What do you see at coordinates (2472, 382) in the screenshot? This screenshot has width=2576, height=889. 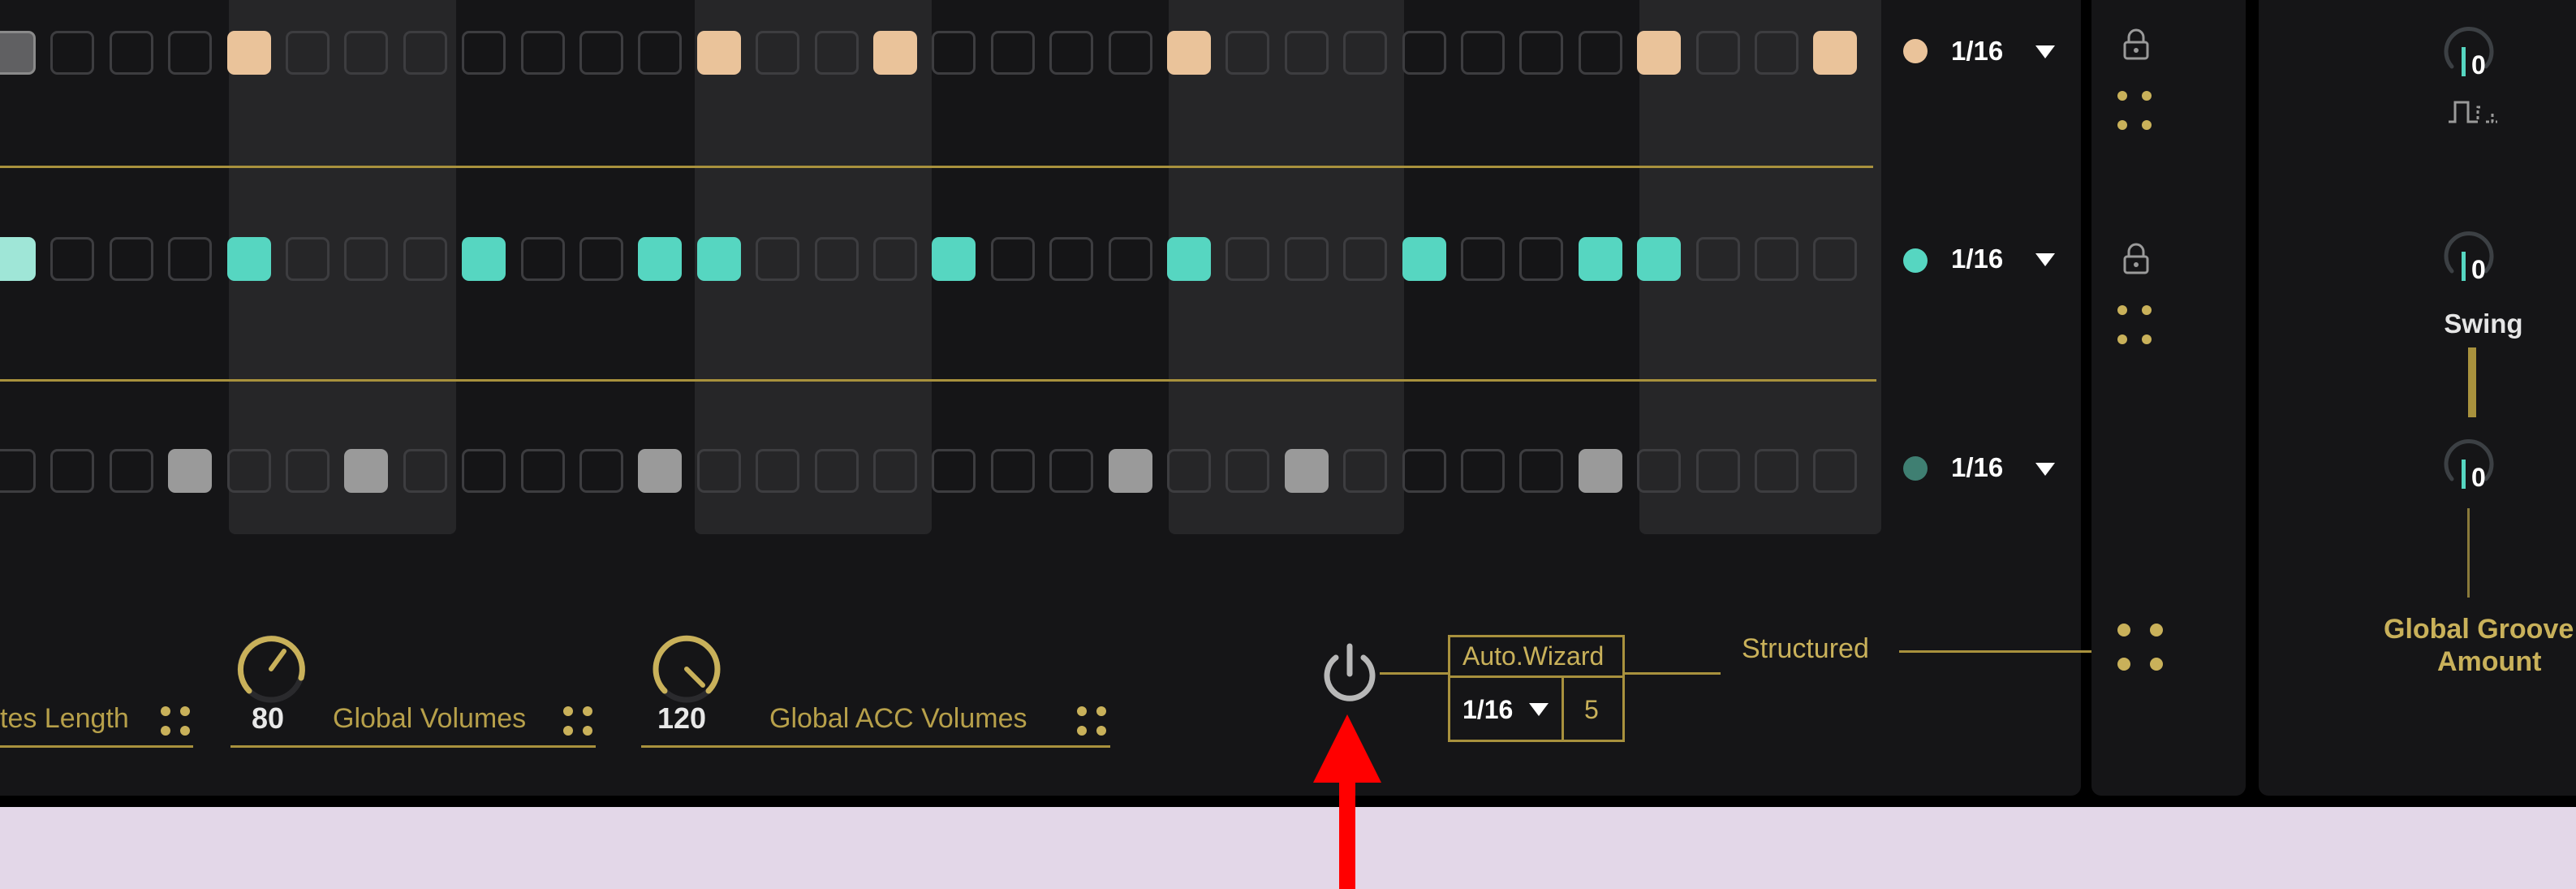 I see `swing-bar` at bounding box center [2472, 382].